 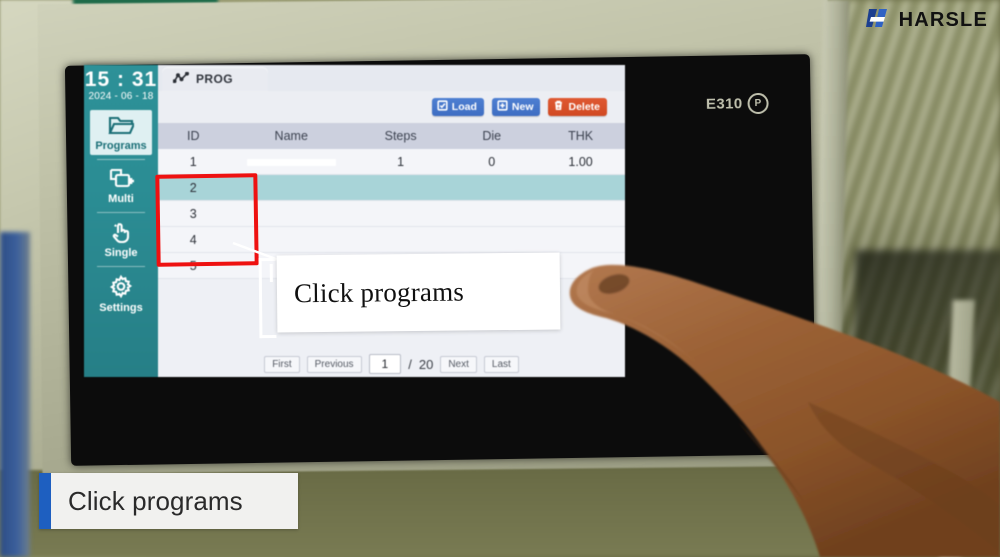 I want to click on table-header-row: ID Name Steps Die THK, so click(x=391, y=136).